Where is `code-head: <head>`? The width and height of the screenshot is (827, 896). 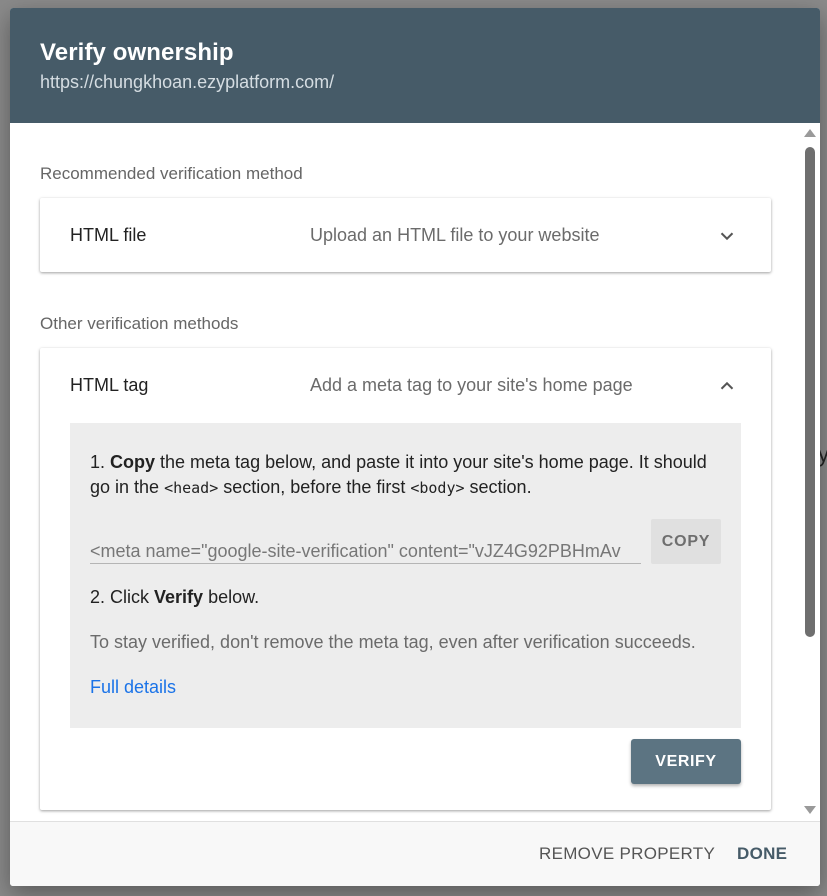
code-head: <head> is located at coordinates (191, 488).